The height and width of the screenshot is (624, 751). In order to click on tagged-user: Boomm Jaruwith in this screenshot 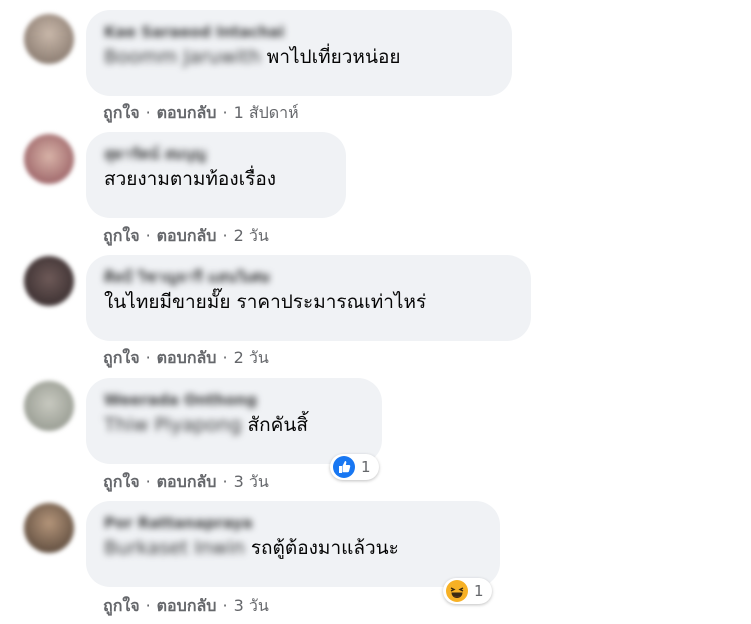, I will do `click(182, 57)`.